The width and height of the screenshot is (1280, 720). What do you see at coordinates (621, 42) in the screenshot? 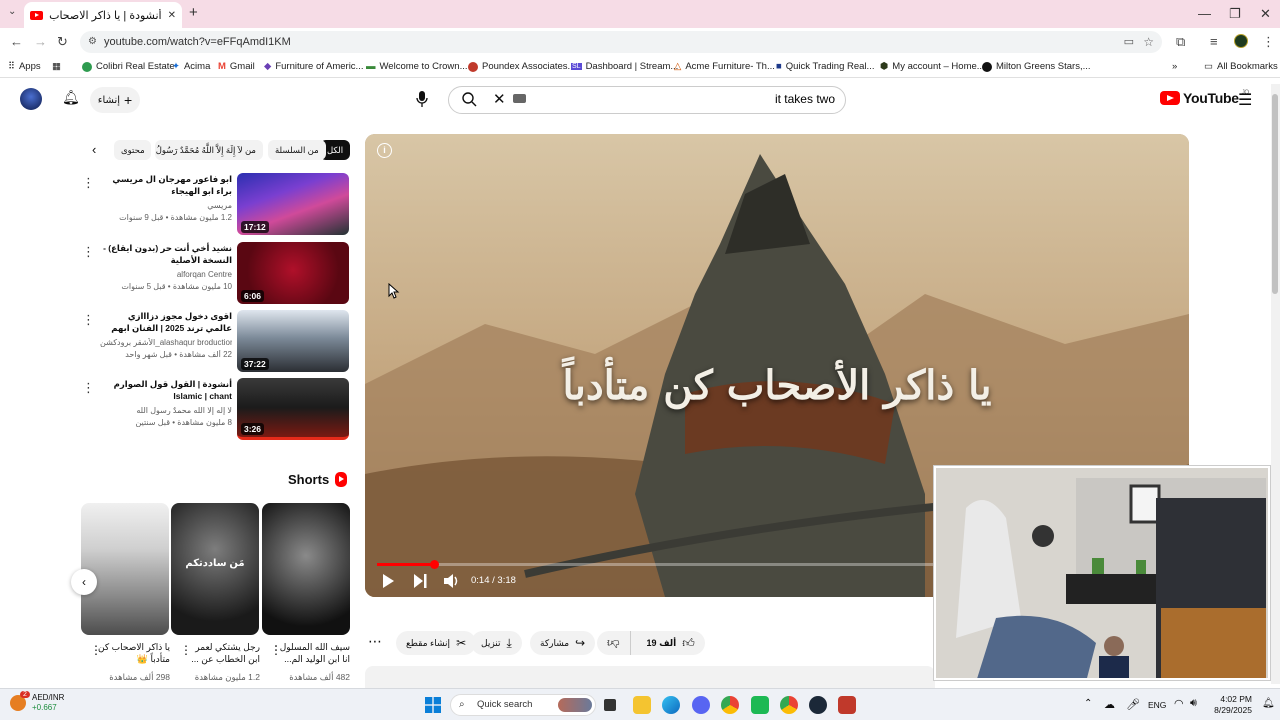
I see `address-bar: ⚙ youtube.com/watch?v=eFFqAmdI1KM ▭ ☆` at bounding box center [621, 42].